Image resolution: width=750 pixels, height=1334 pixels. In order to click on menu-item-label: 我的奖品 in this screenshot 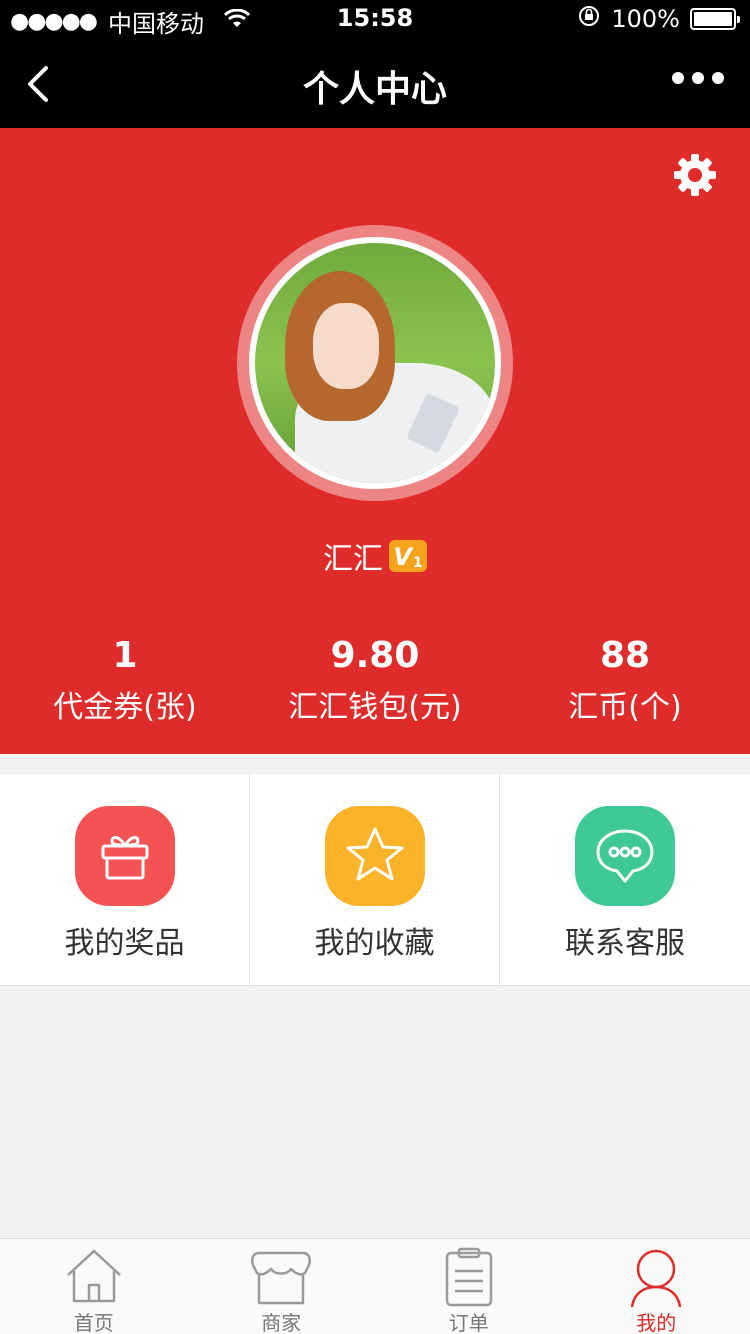, I will do `click(124, 943)`.